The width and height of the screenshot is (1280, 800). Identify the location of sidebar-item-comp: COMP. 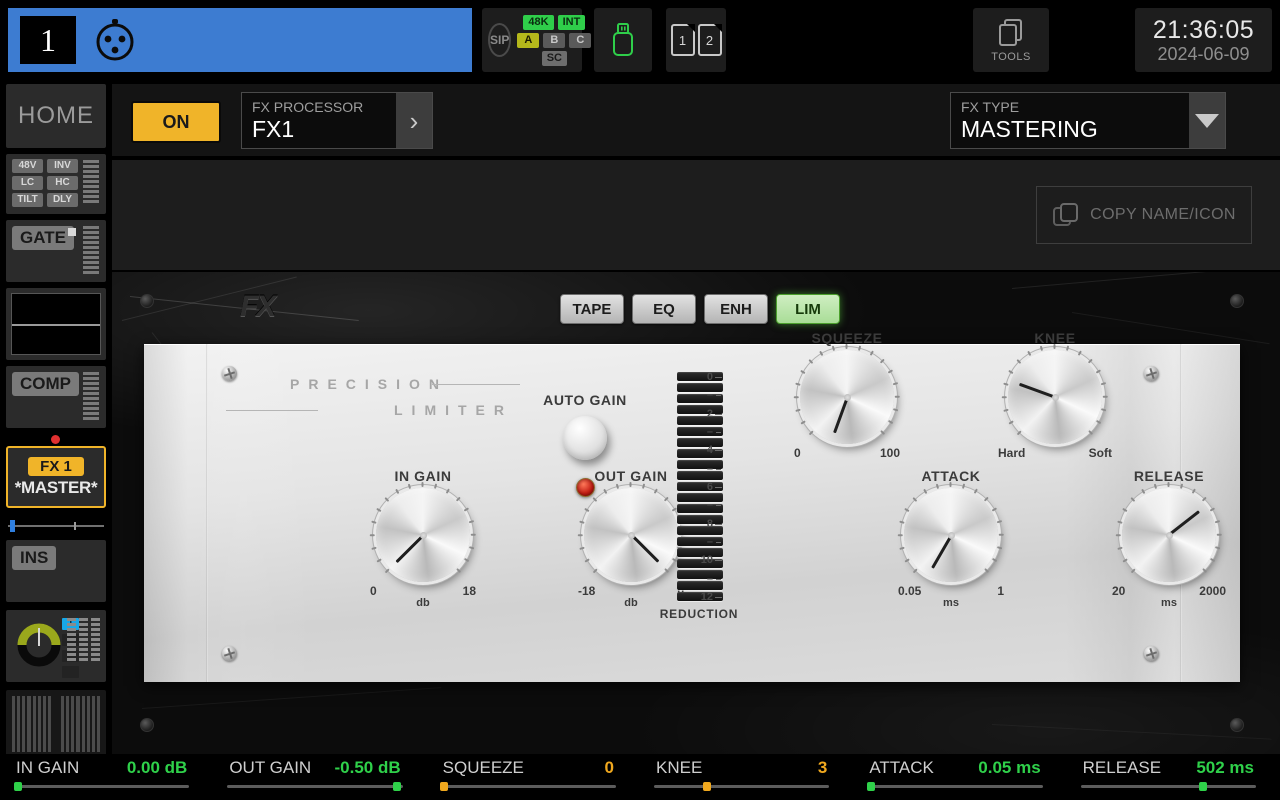
(56, 397).